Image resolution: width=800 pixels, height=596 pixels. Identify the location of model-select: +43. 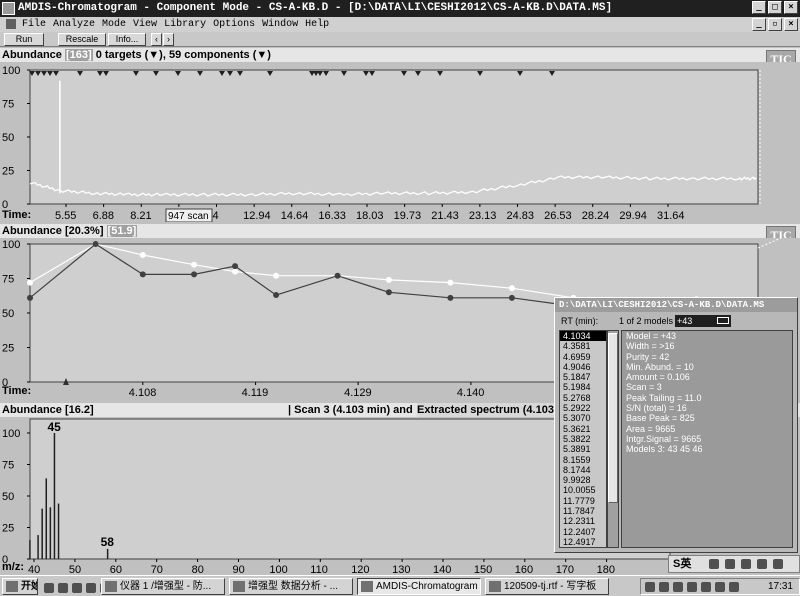
(703, 321).